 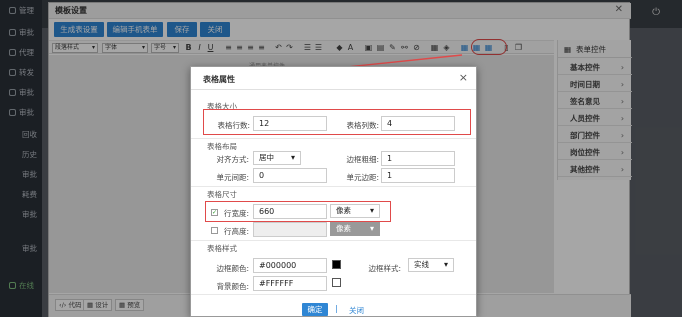 I want to click on cell-spacing-input: 0, so click(x=290, y=175).